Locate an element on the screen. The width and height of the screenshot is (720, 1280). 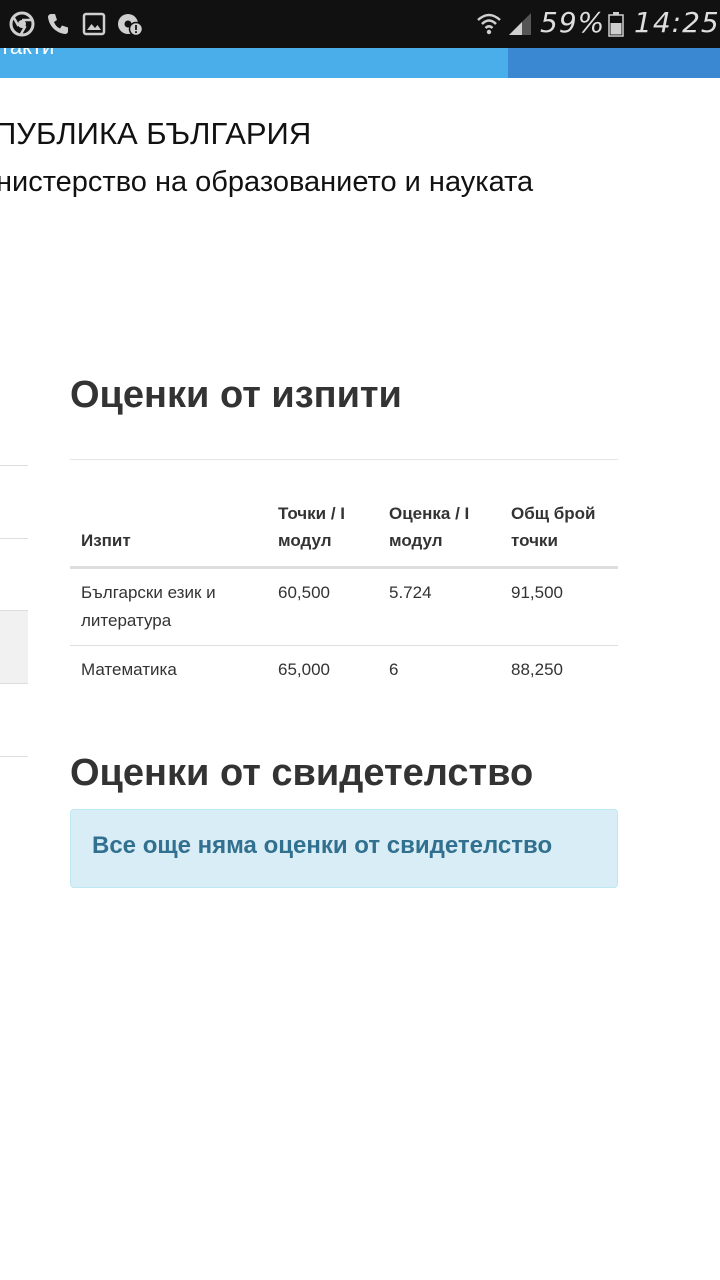
signal-icon is located at coordinates (520, 24).